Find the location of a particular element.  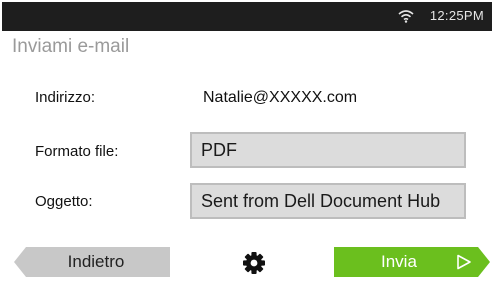

subject-field: Sent from Dell Document Hub is located at coordinates (328, 201).